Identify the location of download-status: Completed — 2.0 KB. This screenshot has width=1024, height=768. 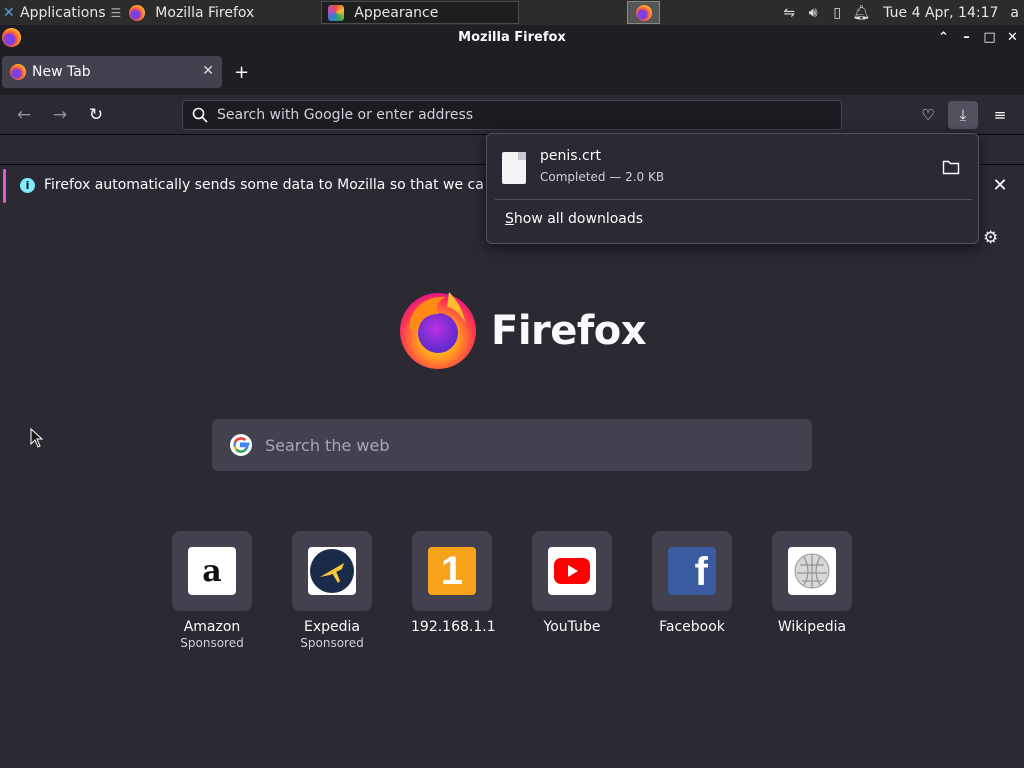
(602, 177).